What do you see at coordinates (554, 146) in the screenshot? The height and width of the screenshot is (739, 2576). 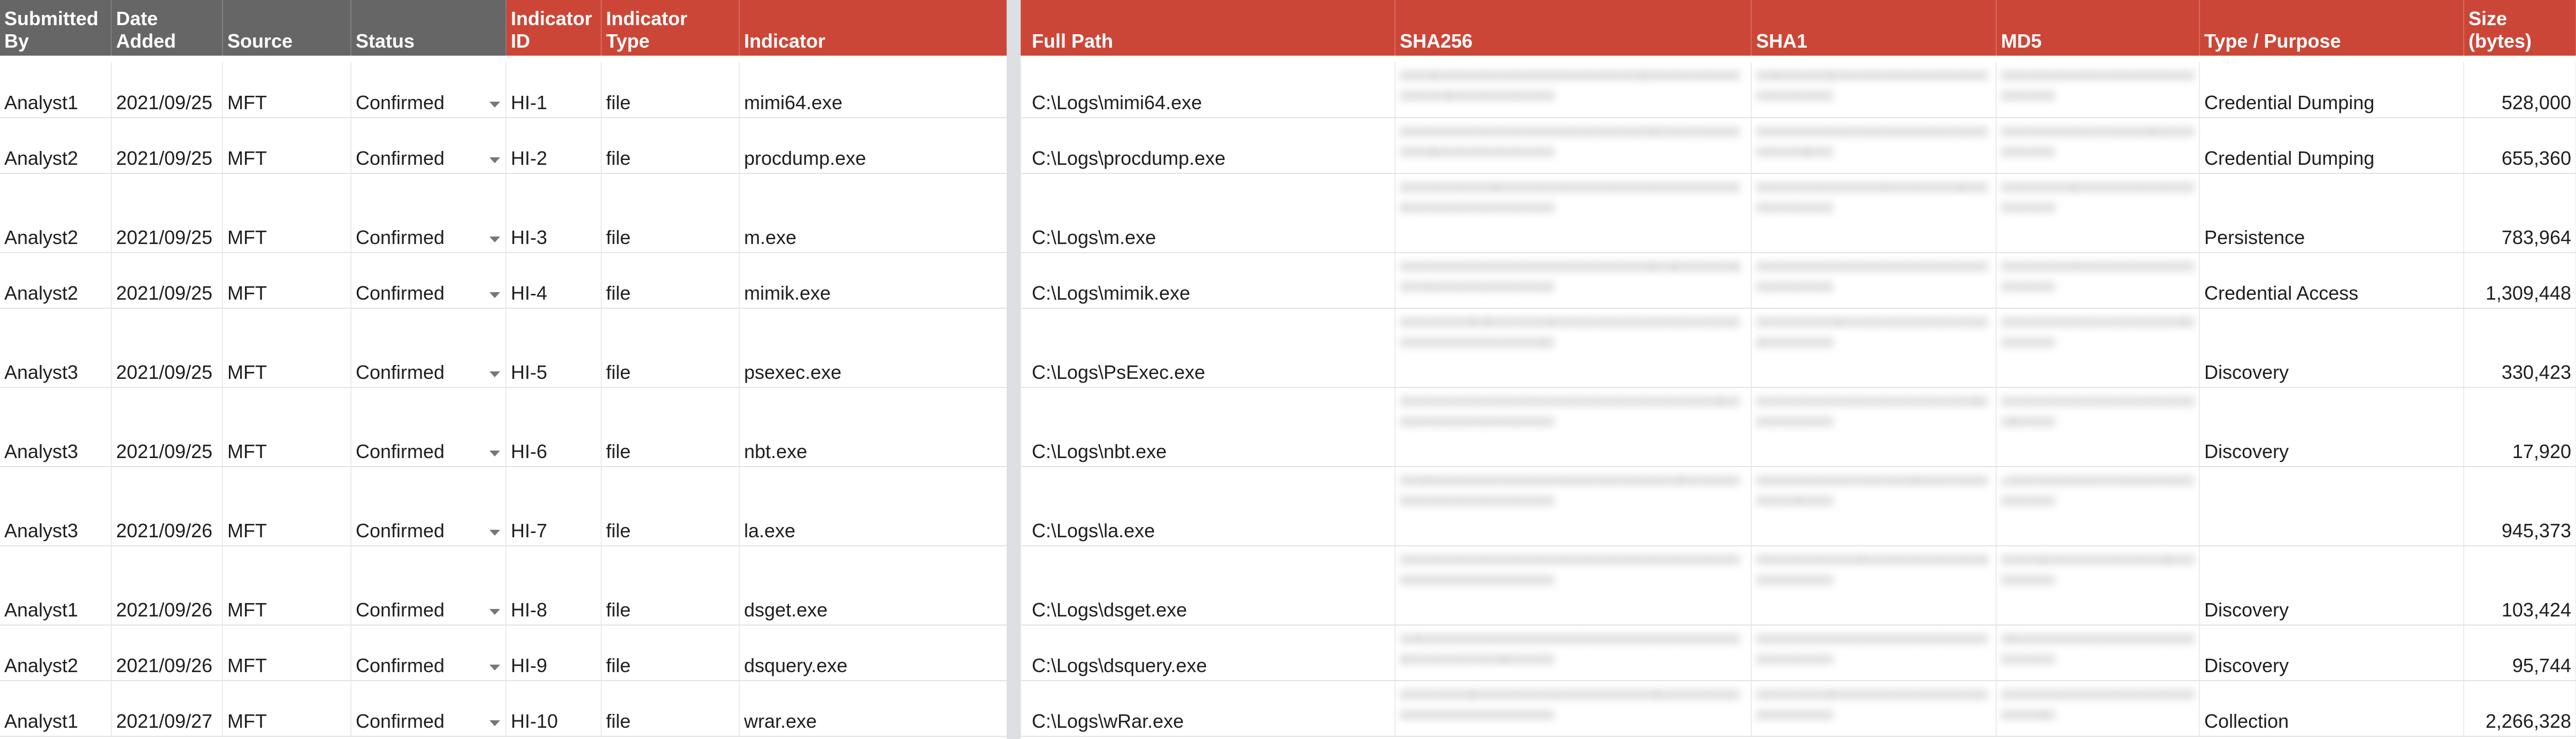 I see `cell-indicator-id: HI-2` at bounding box center [554, 146].